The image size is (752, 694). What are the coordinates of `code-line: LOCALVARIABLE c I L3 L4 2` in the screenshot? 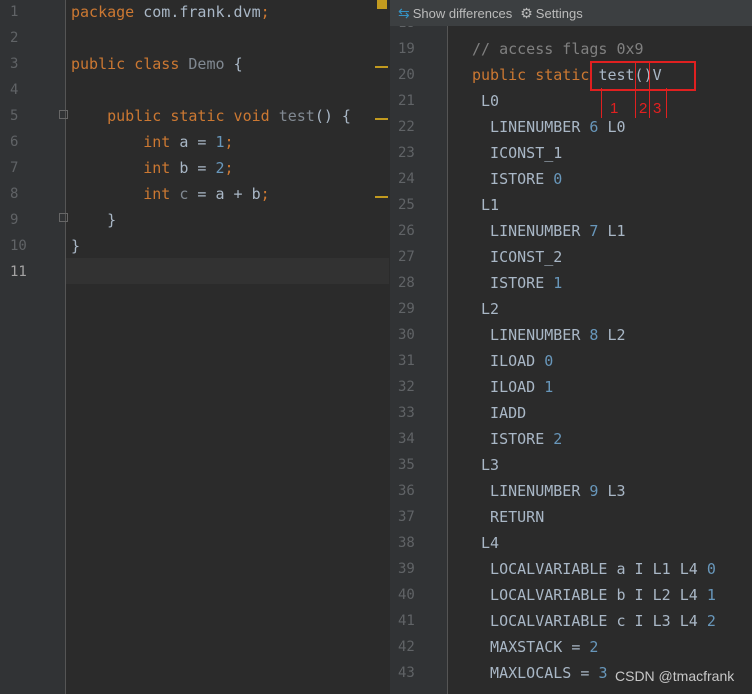 It's located at (594, 621).